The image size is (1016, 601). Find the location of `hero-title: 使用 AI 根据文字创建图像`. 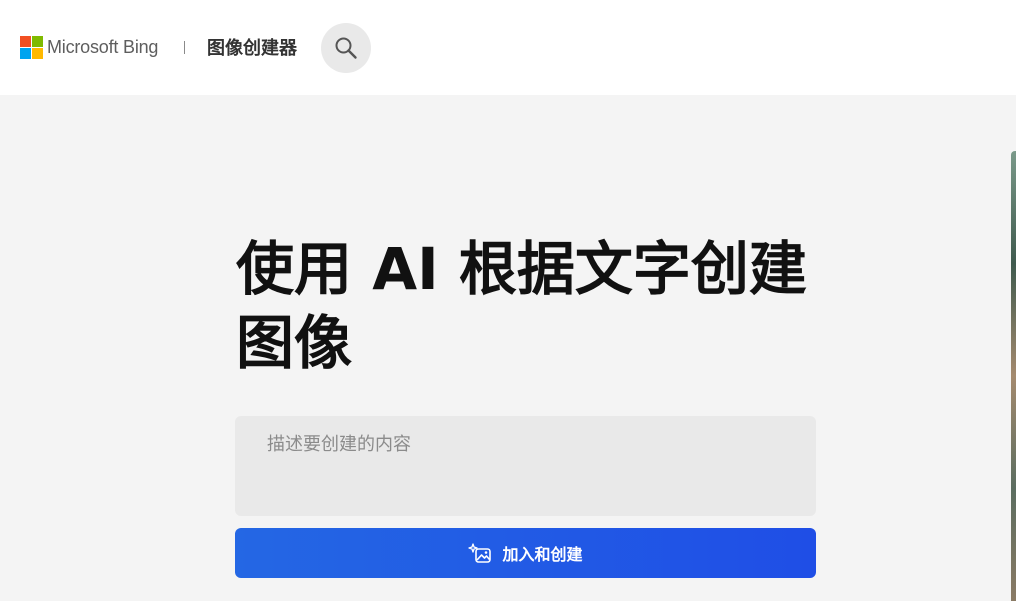

hero-title: 使用 AI 根据文字创建图像 is located at coordinates (521, 306).